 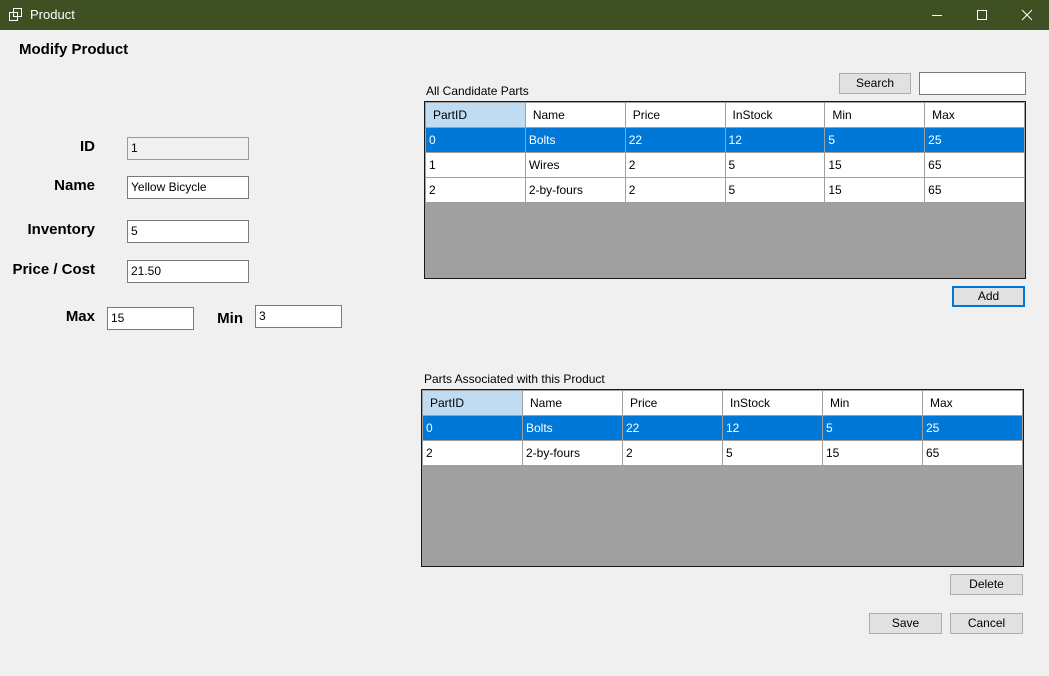 I want to click on delete-button: Delete, so click(x=986, y=584).